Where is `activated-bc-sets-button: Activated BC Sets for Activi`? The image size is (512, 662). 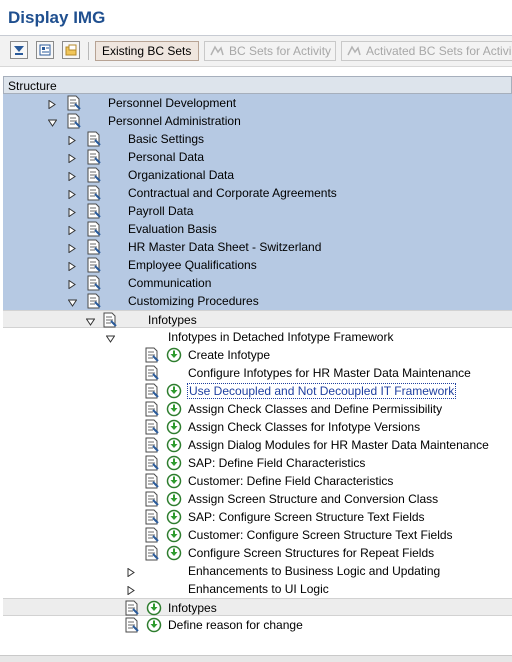 activated-bc-sets-button: Activated BC Sets for Activi is located at coordinates (426, 51).